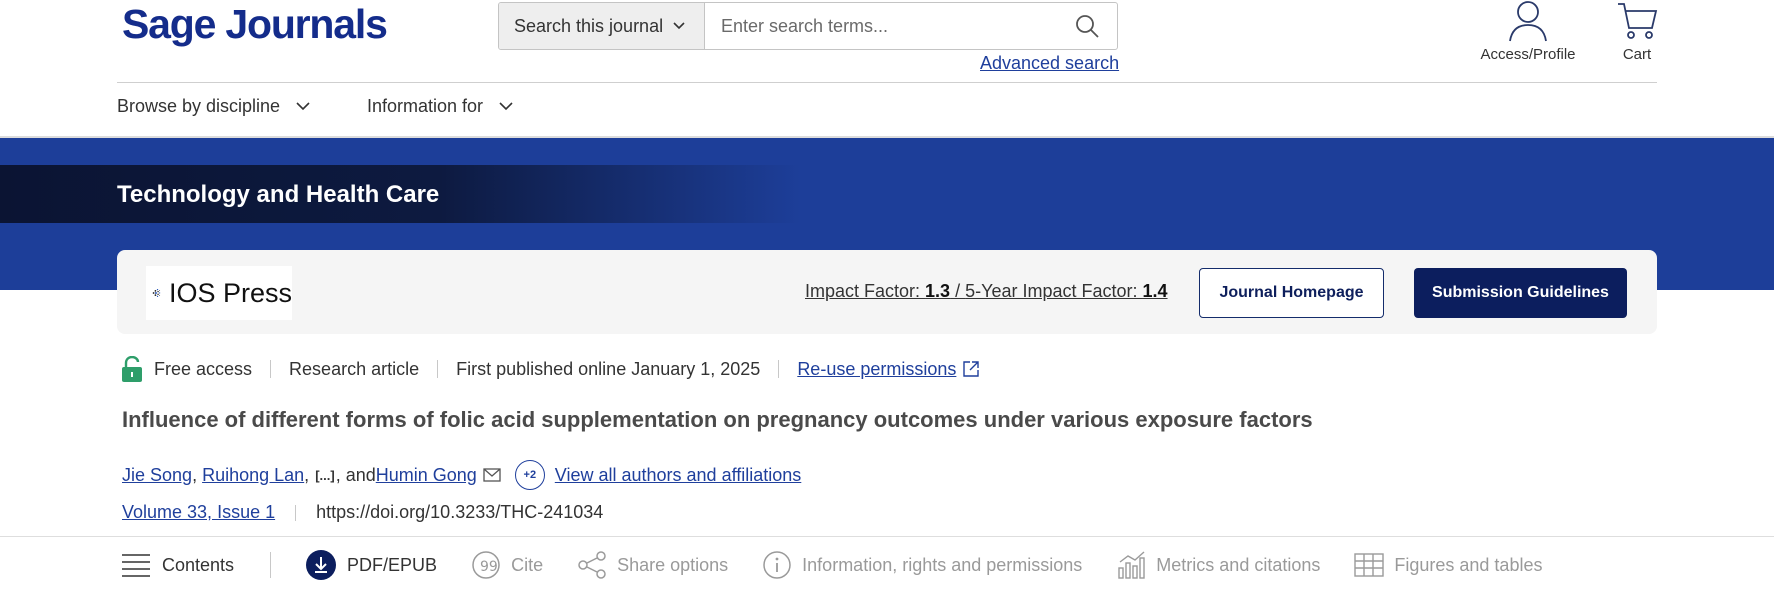 This screenshot has width=1774, height=601. Describe the element at coordinates (1520, 293) in the screenshot. I see `submission-guidelines-button: Submission Guidelines` at that location.